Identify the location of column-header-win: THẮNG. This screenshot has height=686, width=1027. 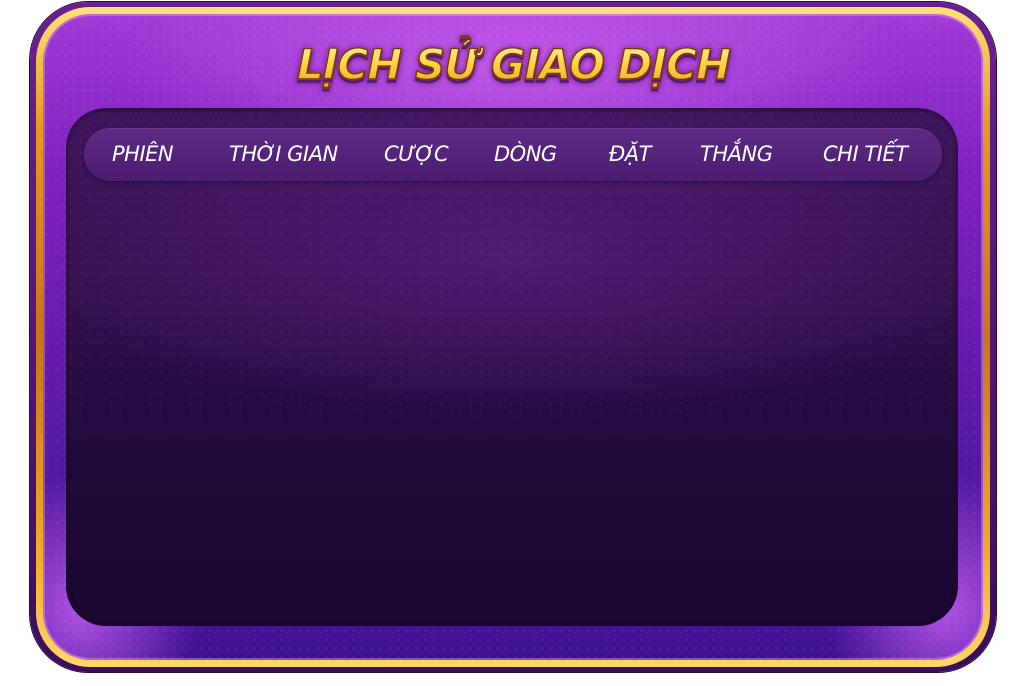
(736, 154).